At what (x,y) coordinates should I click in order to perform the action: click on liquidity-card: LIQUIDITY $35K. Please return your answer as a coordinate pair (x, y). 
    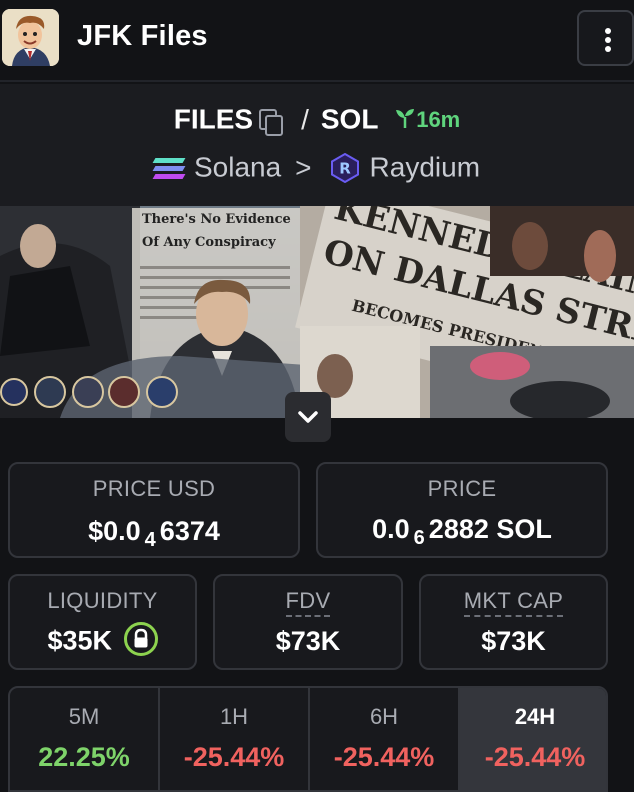
    Looking at the image, I should click on (102, 622).